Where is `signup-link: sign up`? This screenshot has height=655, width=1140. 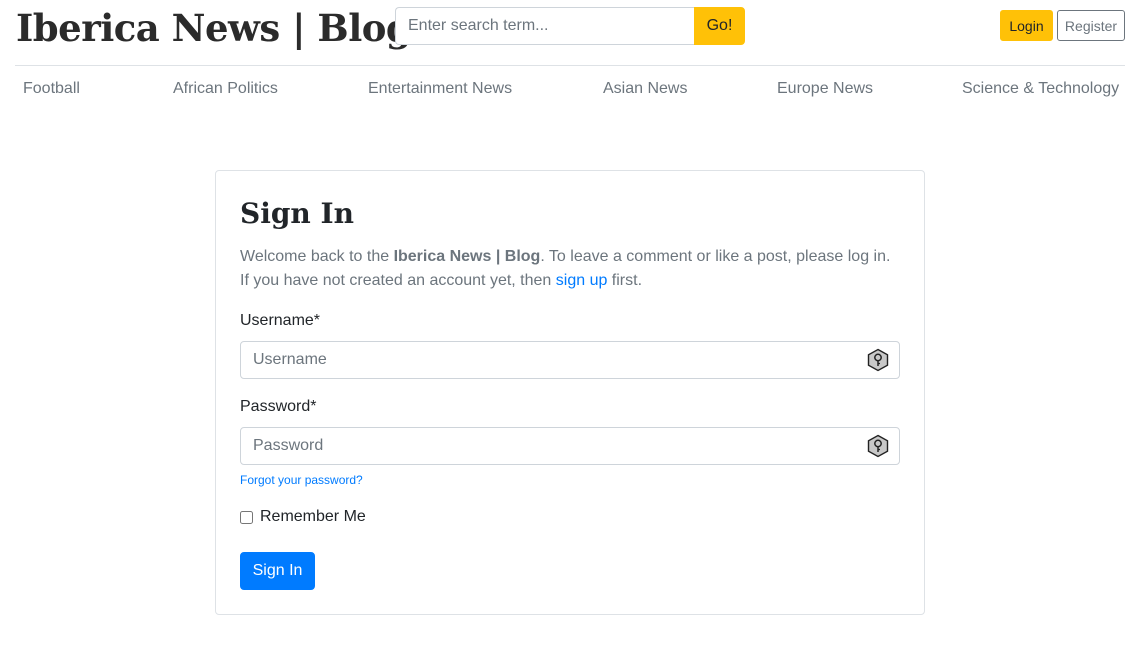
signup-link: sign up is located at coordinates (582, 280).